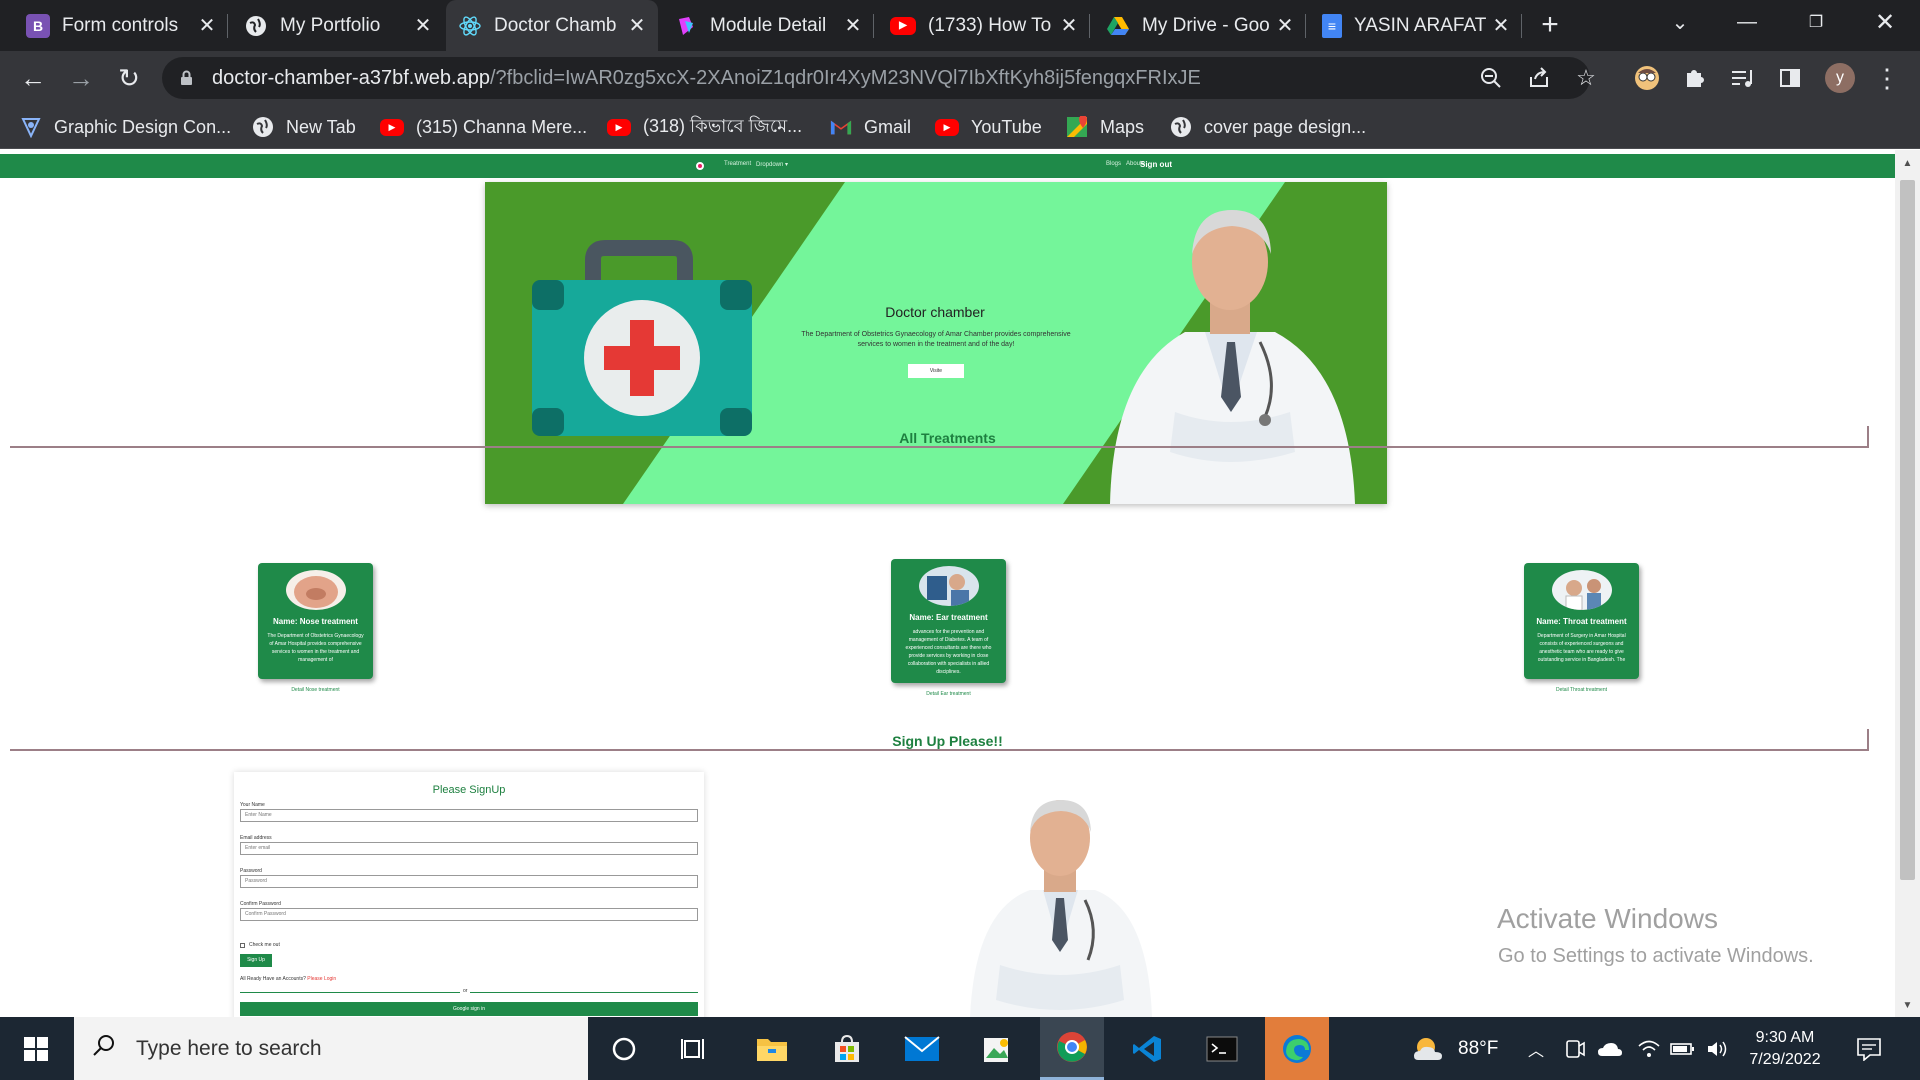 The height and width of the screenshot is (1080, 1920). What do you see at coordinates (772, 1048) in the screenshot?
I see `file-explorer-icon` at bounding box center [772, 1048].